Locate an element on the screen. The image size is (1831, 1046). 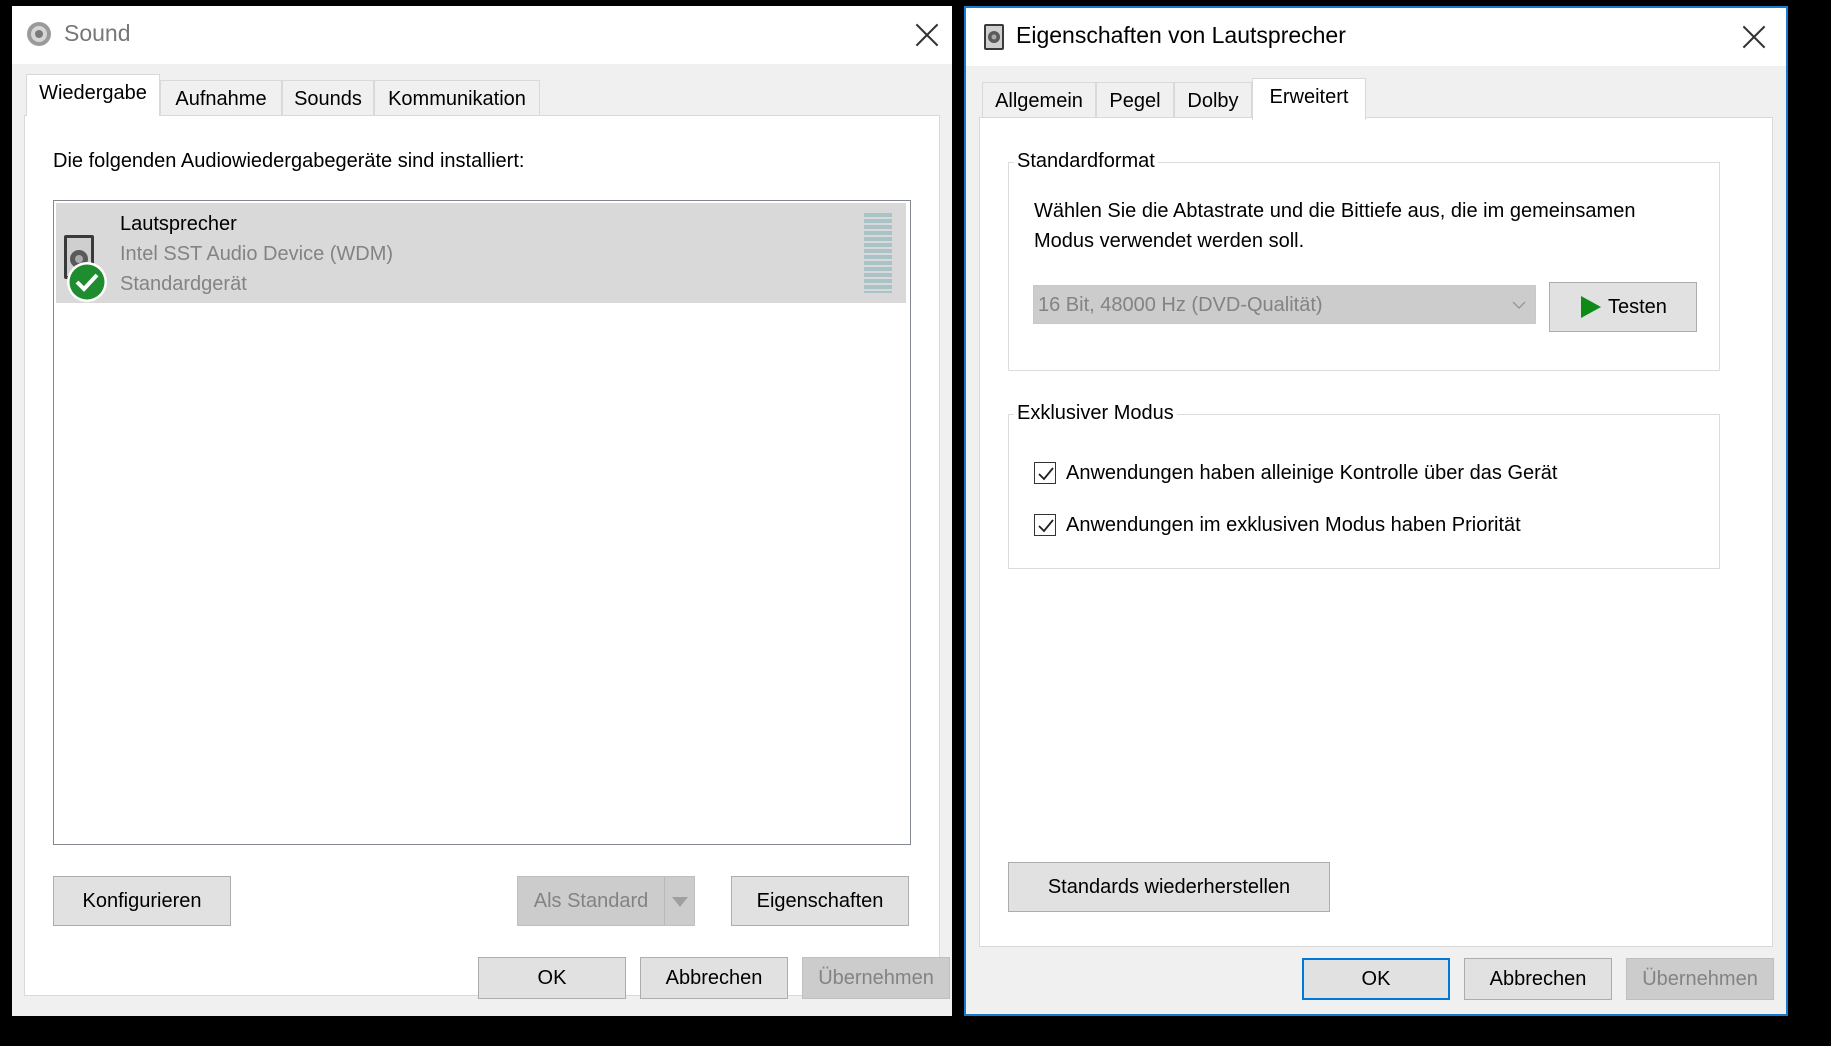
speaker-icon is located at coordinates (995, 37).